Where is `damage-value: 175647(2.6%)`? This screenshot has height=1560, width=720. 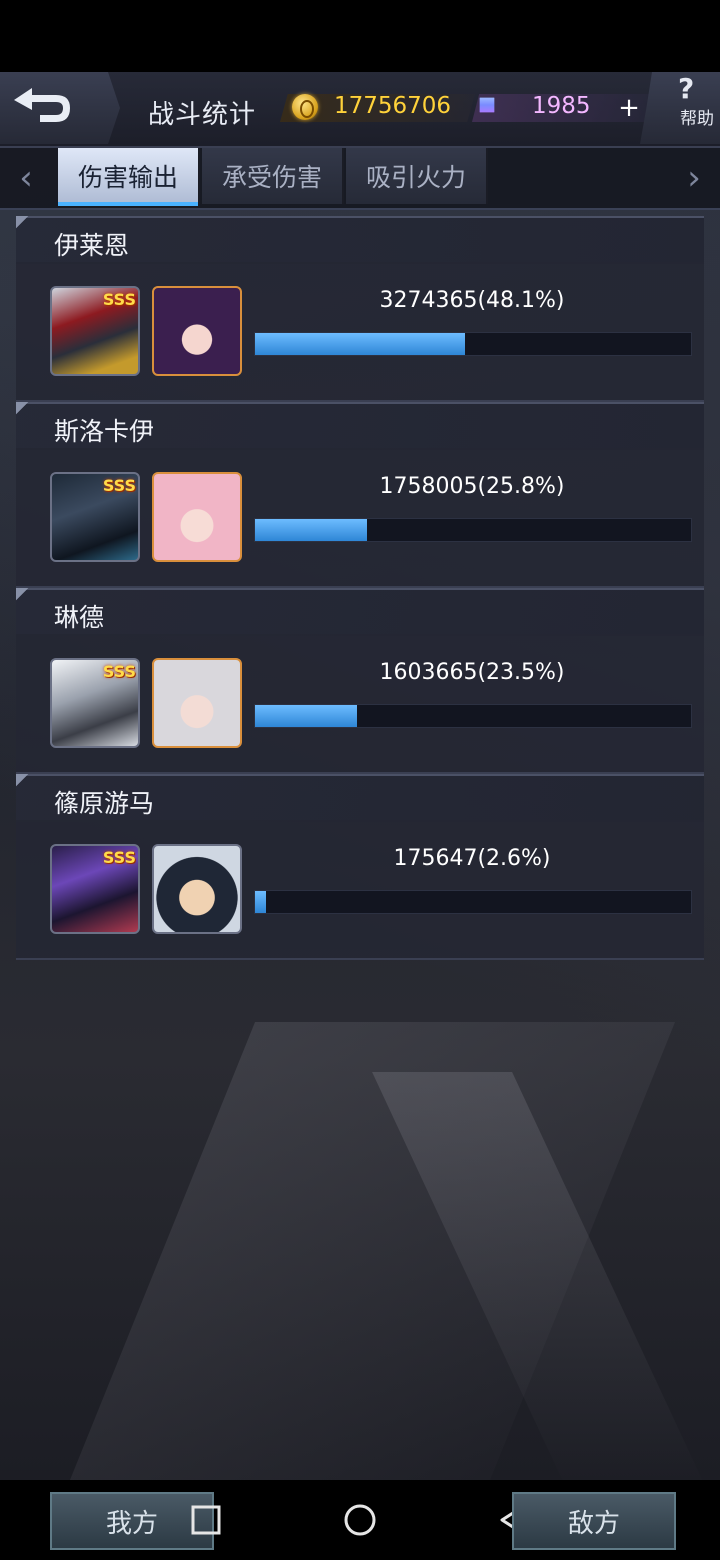
damage-value: 175647(2.6%) is located at coordinates (472, 858).